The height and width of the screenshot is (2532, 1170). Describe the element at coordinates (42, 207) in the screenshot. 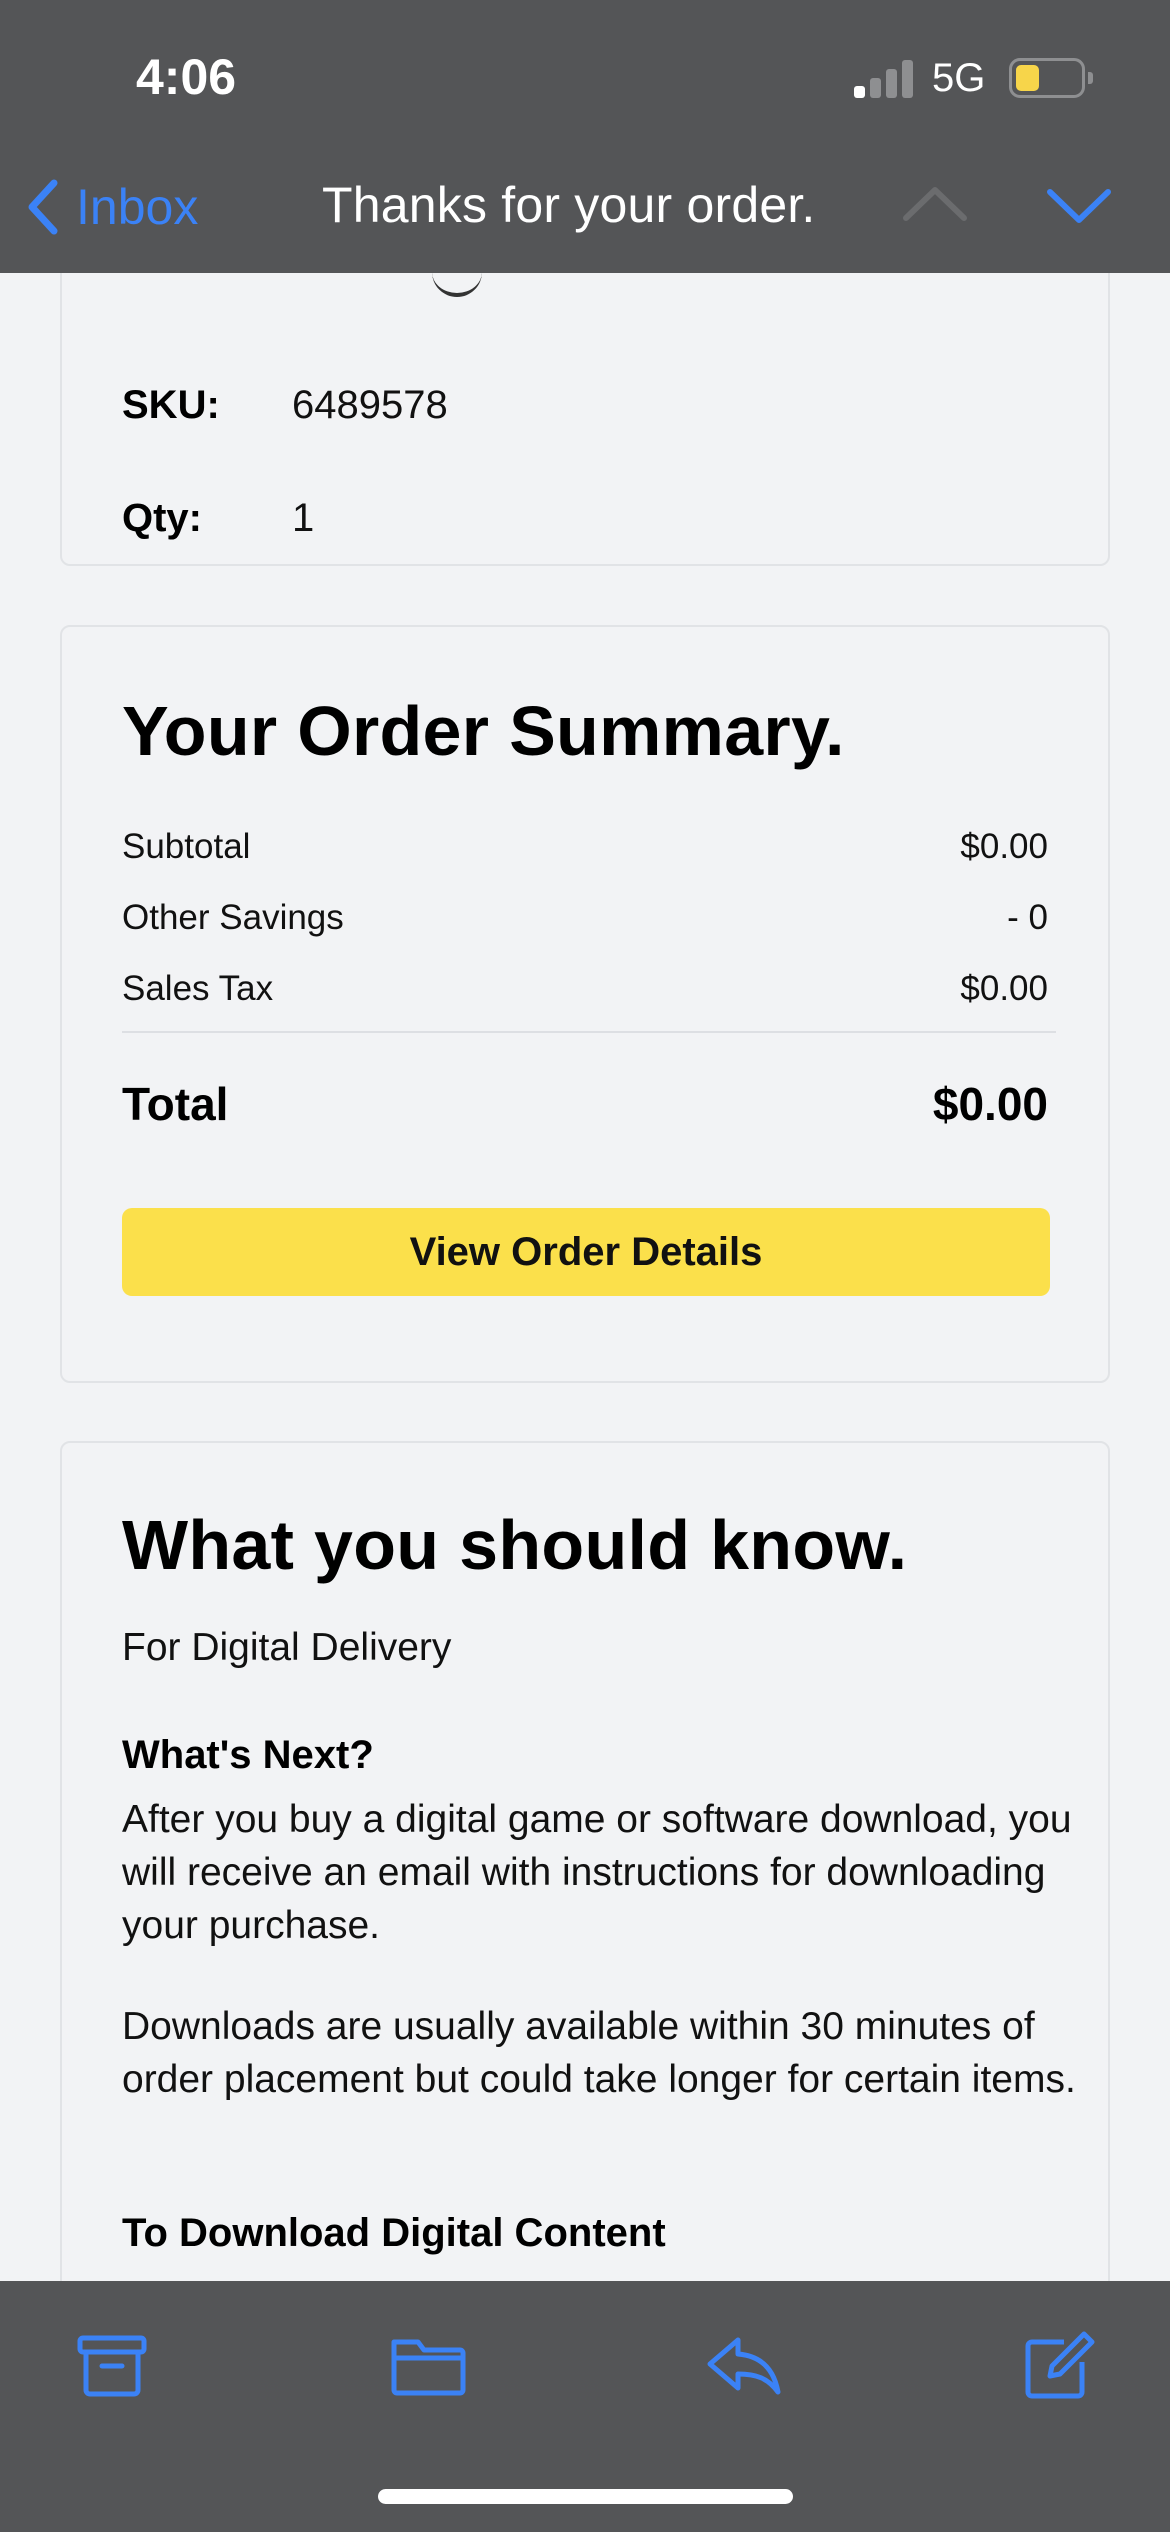

I see `chevron-left-icon` at that location.